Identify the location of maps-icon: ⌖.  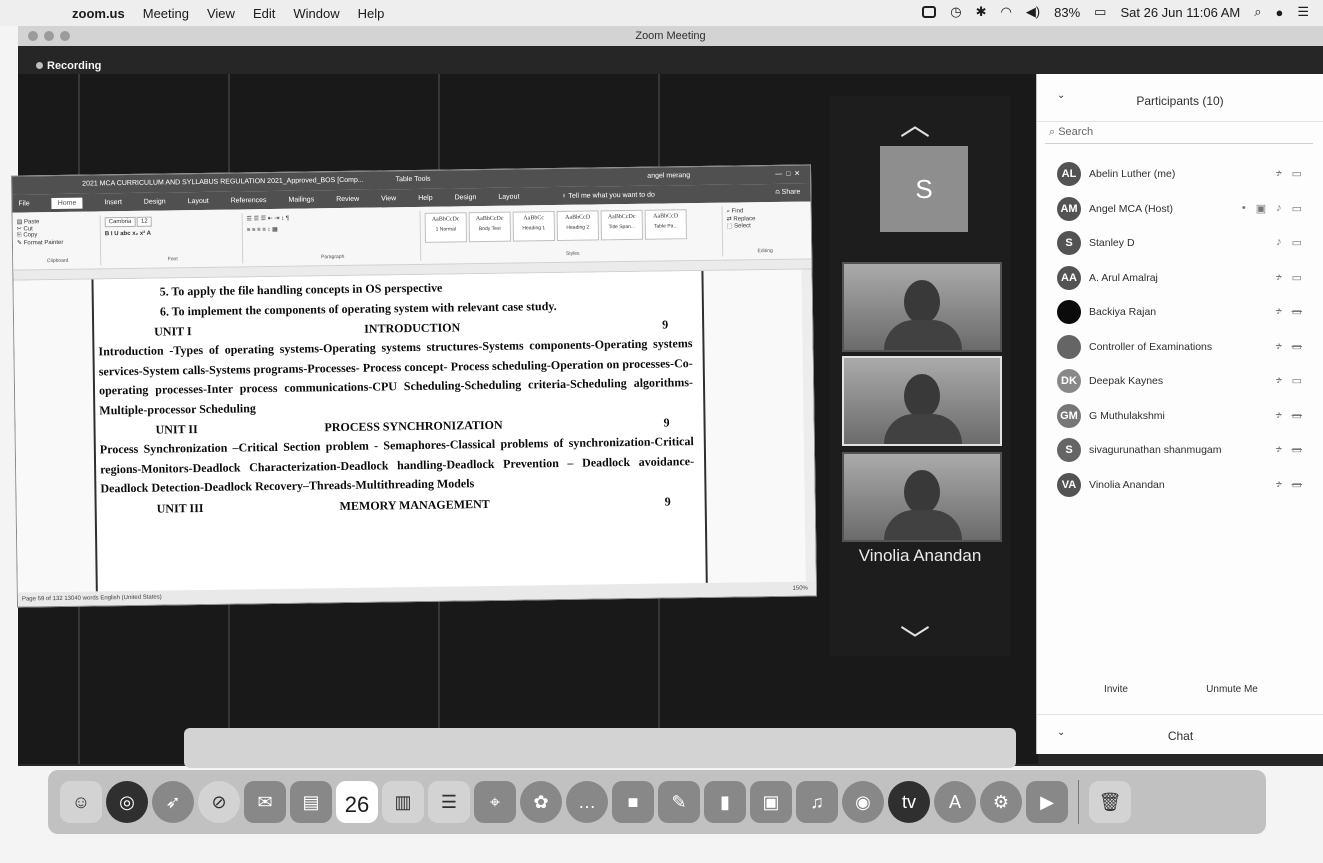
(495, 802).